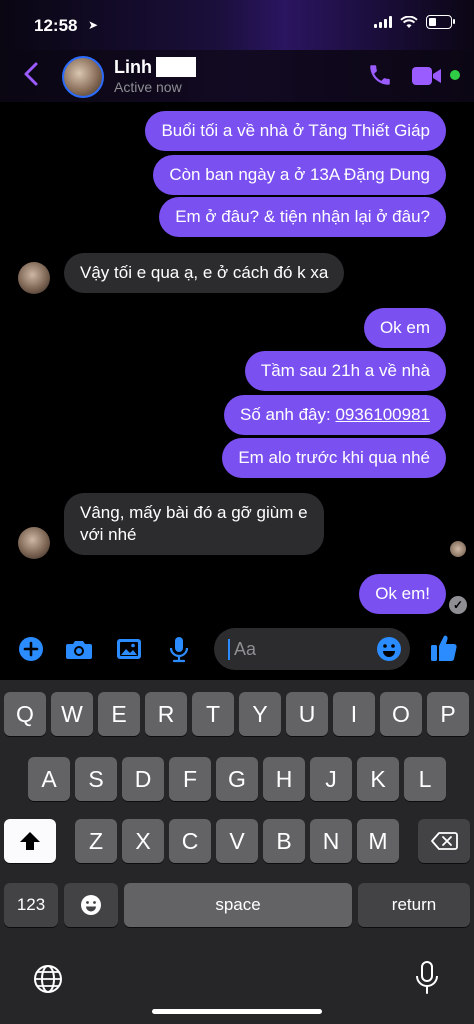 This screenshot has width=474, height=1024. I want to click on emoji-key, so click(91, 905).